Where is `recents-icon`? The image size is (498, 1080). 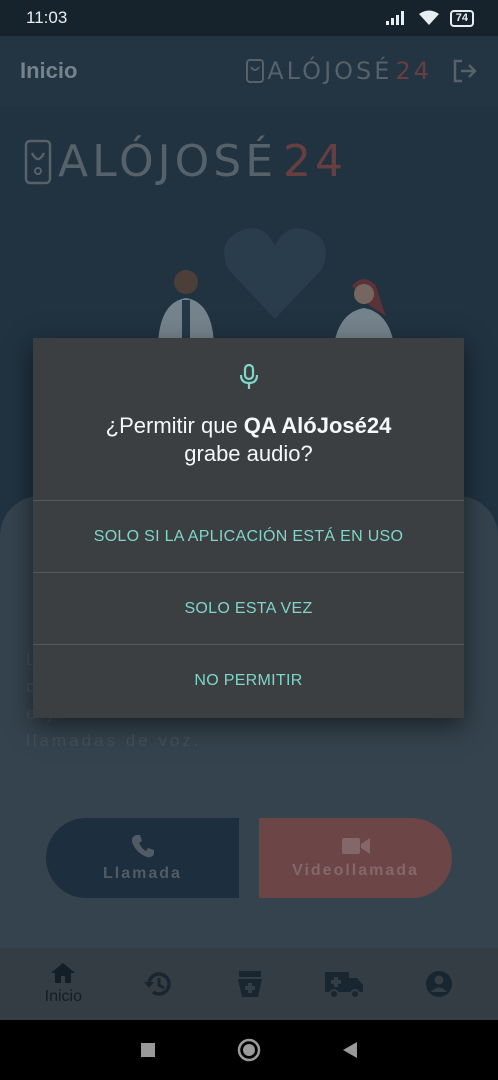 recents-icon is located at coordinates (148, 1050).